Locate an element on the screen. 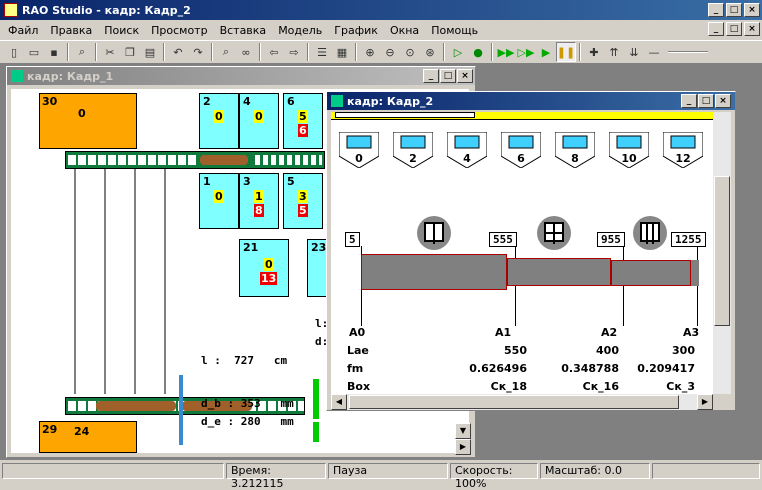 This screenshot has height=490, width=762. menu-item-0: Файл is located at coordinates (23, 30).